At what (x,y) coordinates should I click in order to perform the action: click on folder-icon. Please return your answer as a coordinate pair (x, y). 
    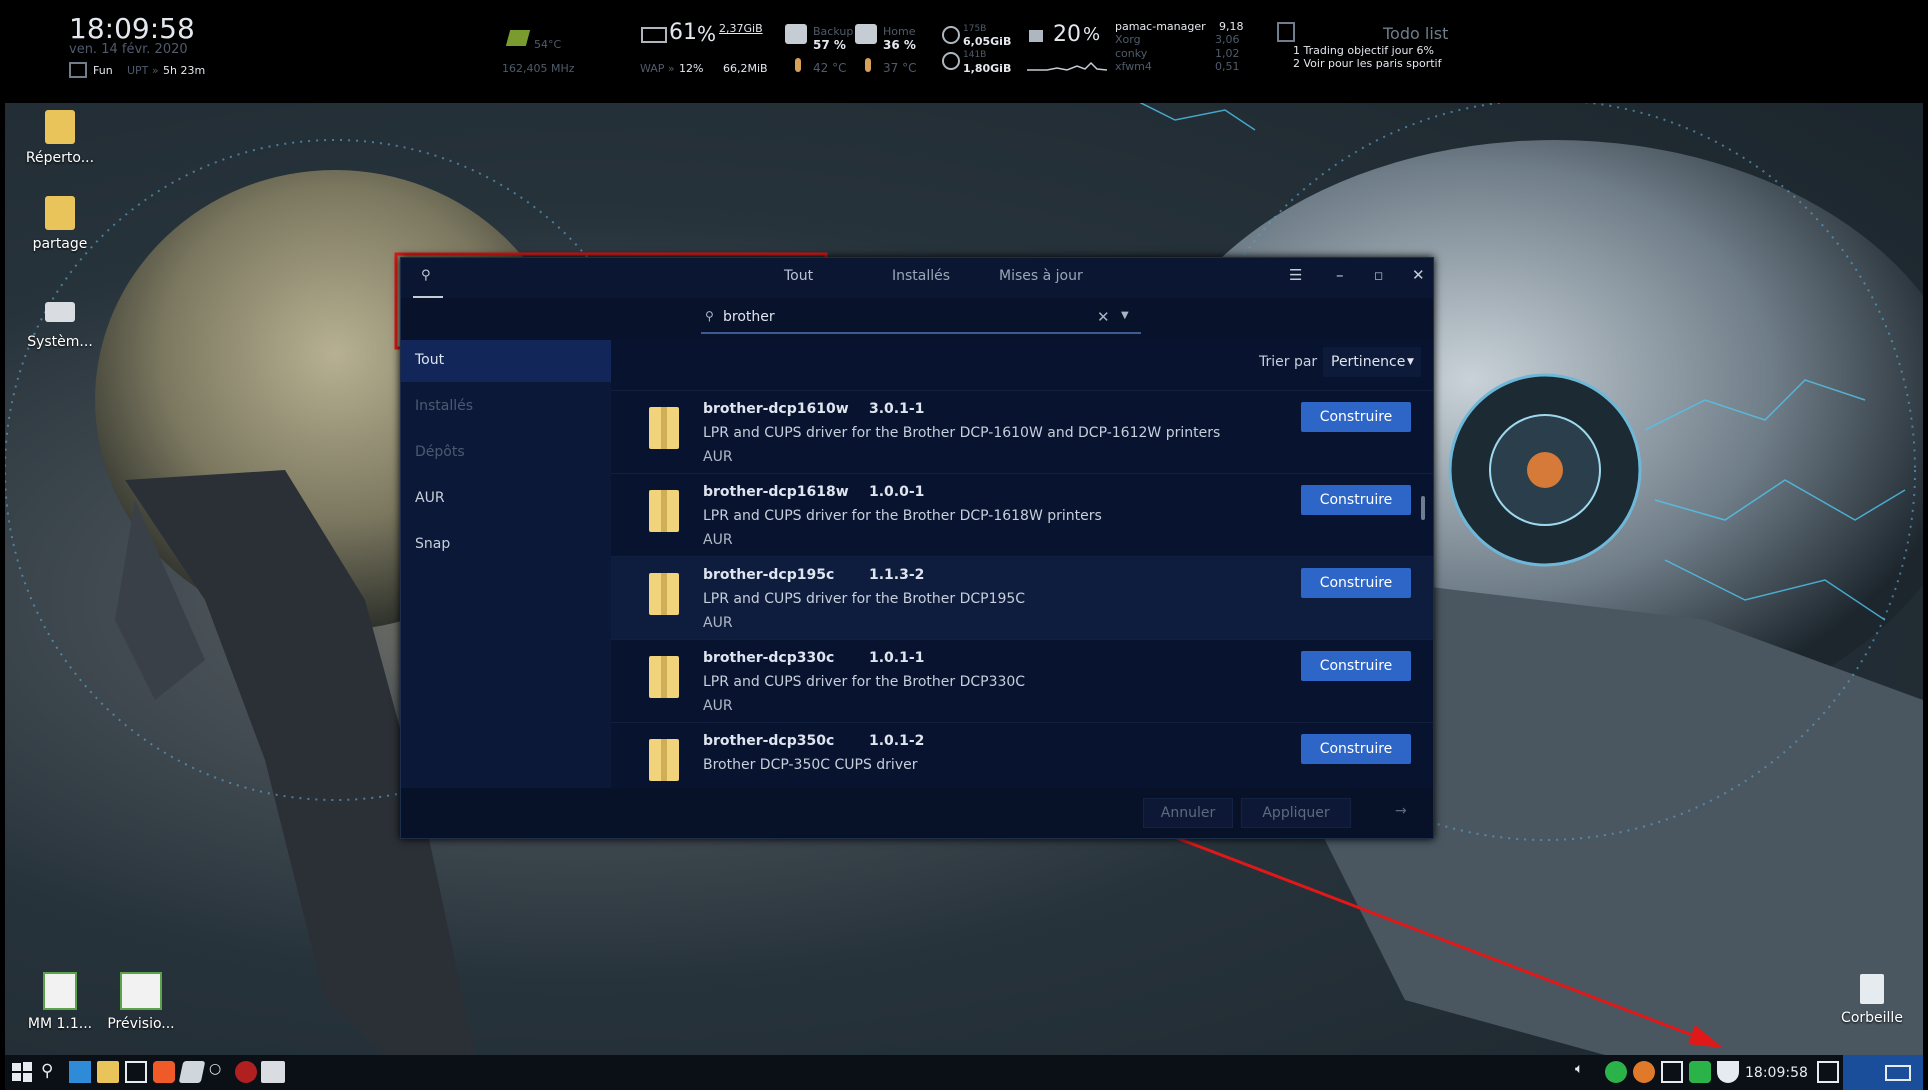
    Looking at the image, I should click on (108, 1072).